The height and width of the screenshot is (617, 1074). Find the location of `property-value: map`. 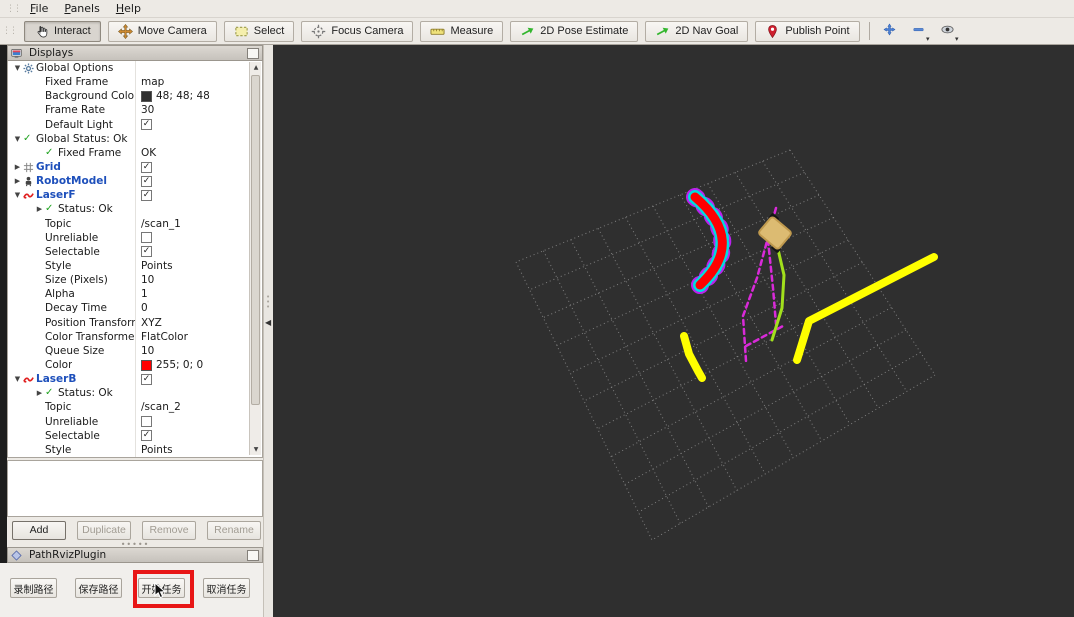

property-value: map is located at coordinates (199, 82).